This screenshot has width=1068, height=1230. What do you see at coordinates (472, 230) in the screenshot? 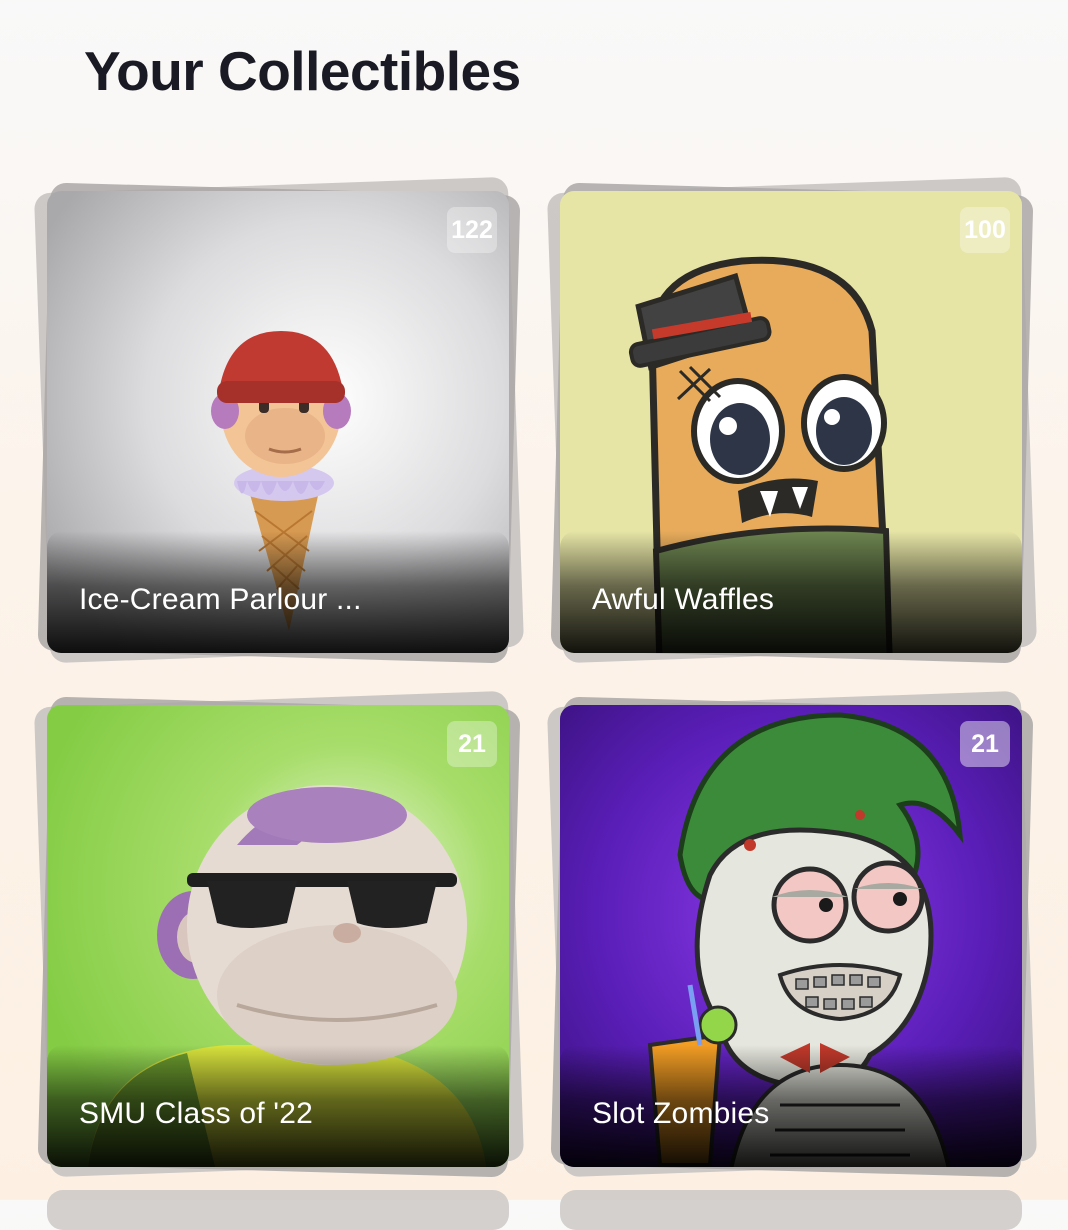
I see `item-count-badge: 122` at bounding box center [472, 230].